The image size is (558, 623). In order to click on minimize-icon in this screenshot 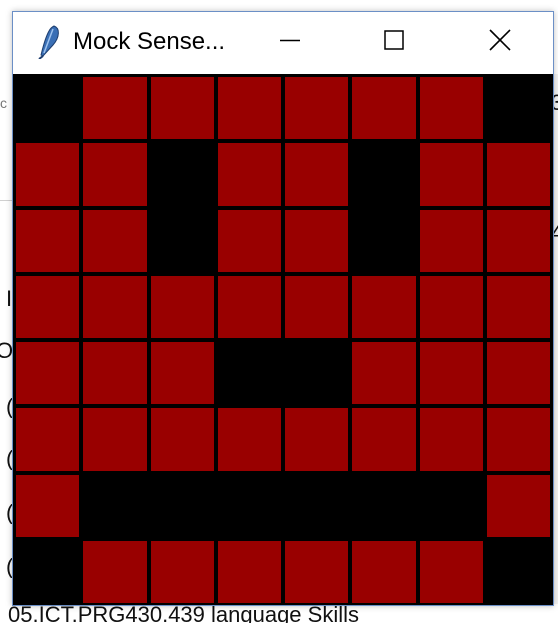, I will do `click(290, 40)`.